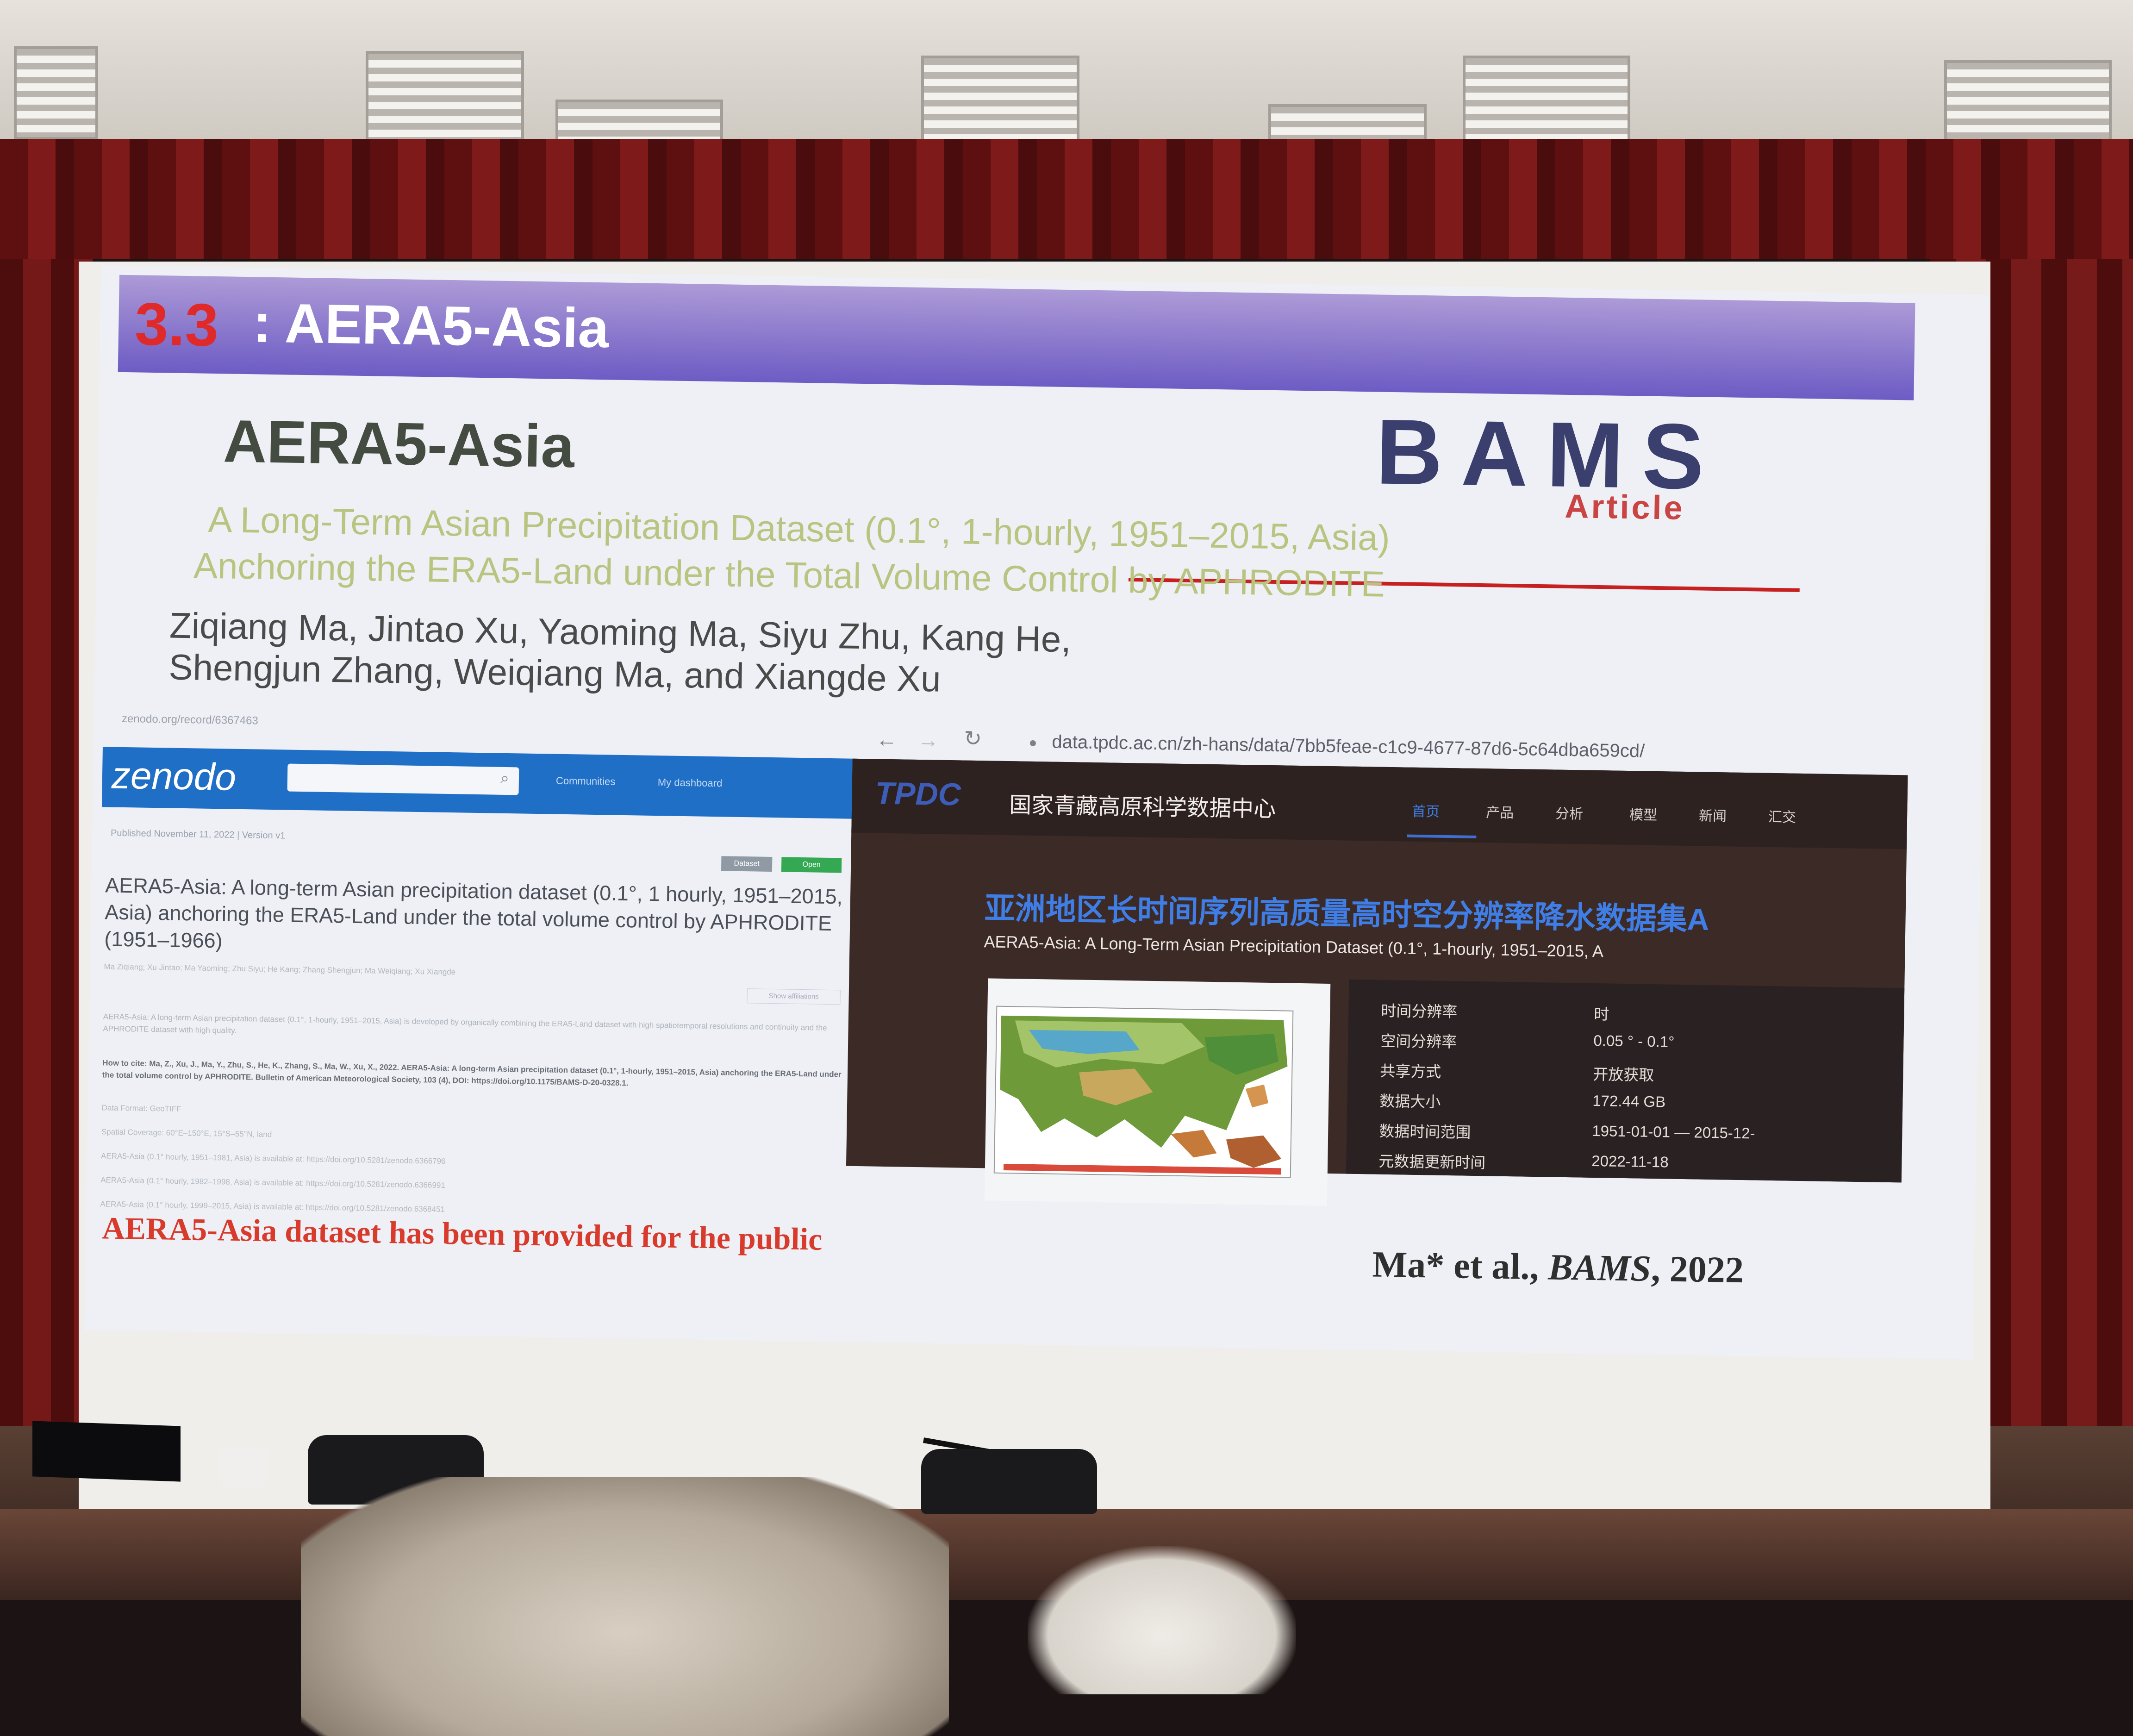  I want to click on tpdc-logo: TPDC, so click(918, 794).